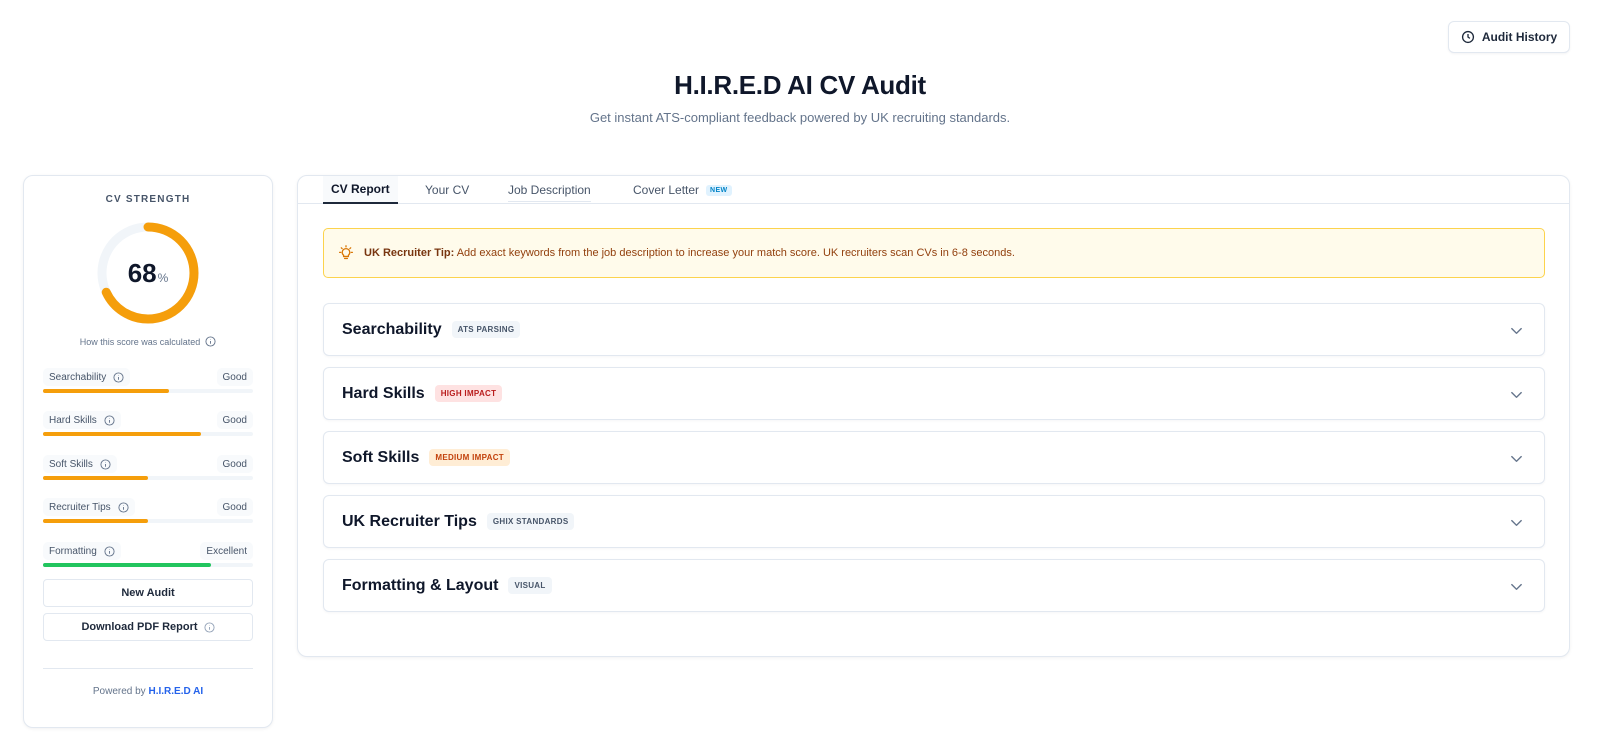 The image size is (1600, 744). Describe the element at coordinates (468, 393) in the screenshot. I see `section-tag: HIGH IMPACT` at that location.